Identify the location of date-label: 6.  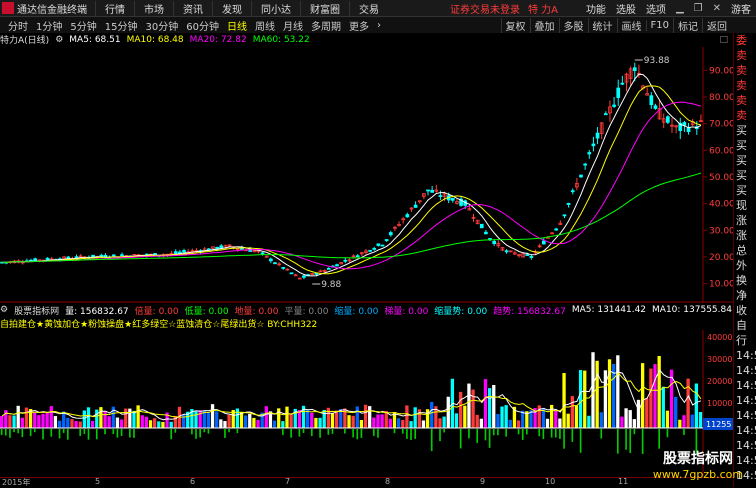
(193, 481).